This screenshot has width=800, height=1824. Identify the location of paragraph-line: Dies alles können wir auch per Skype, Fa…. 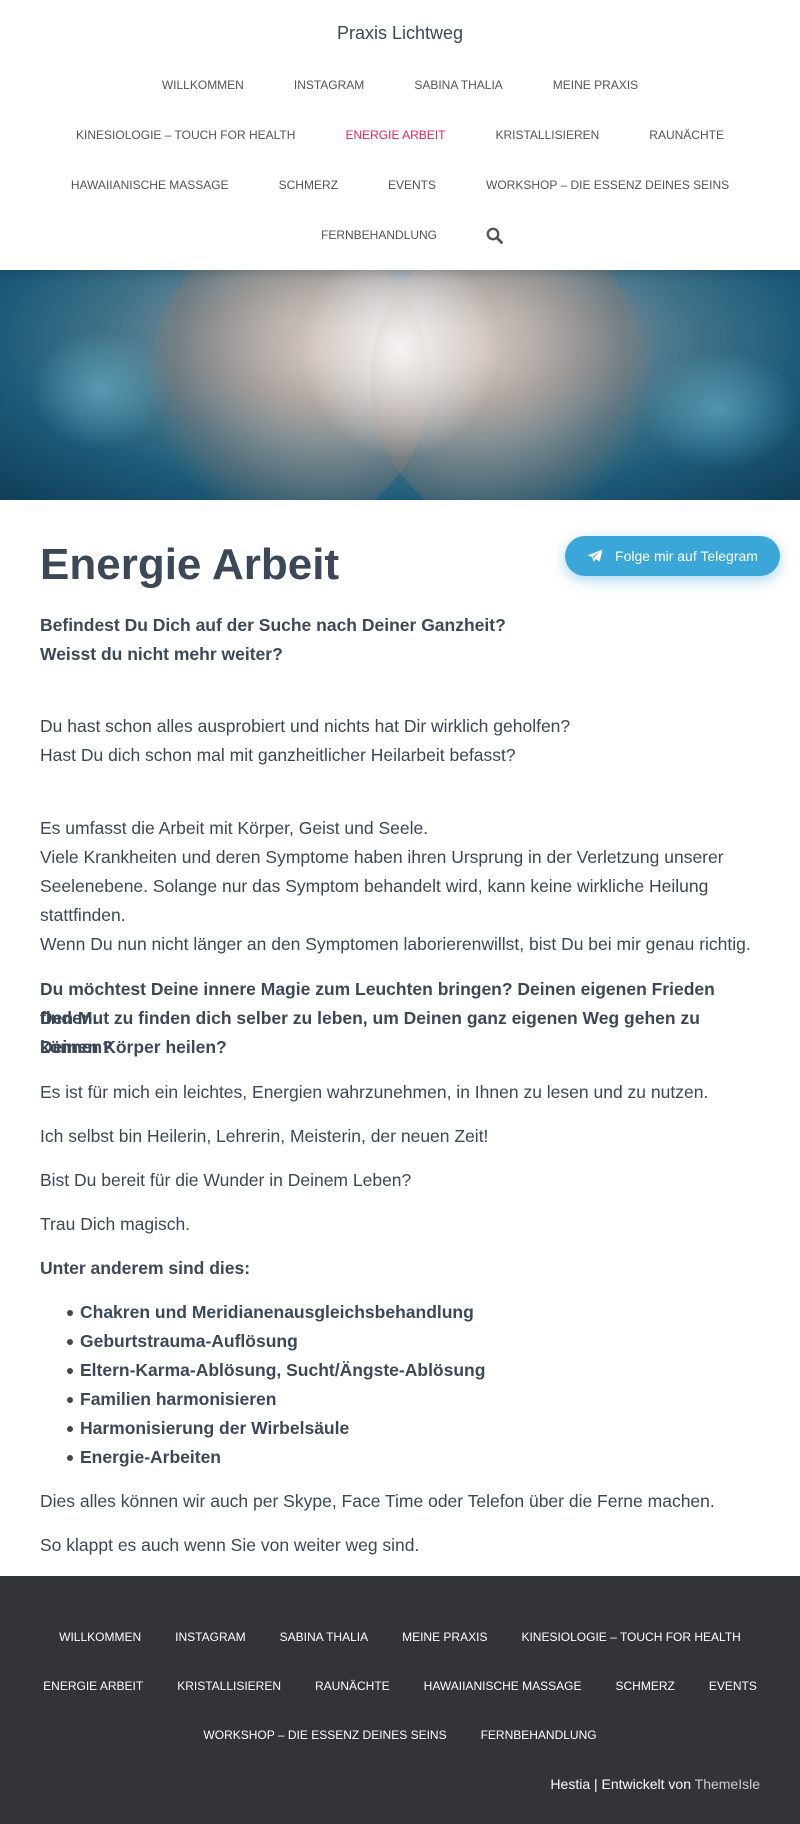
(377, 1501).